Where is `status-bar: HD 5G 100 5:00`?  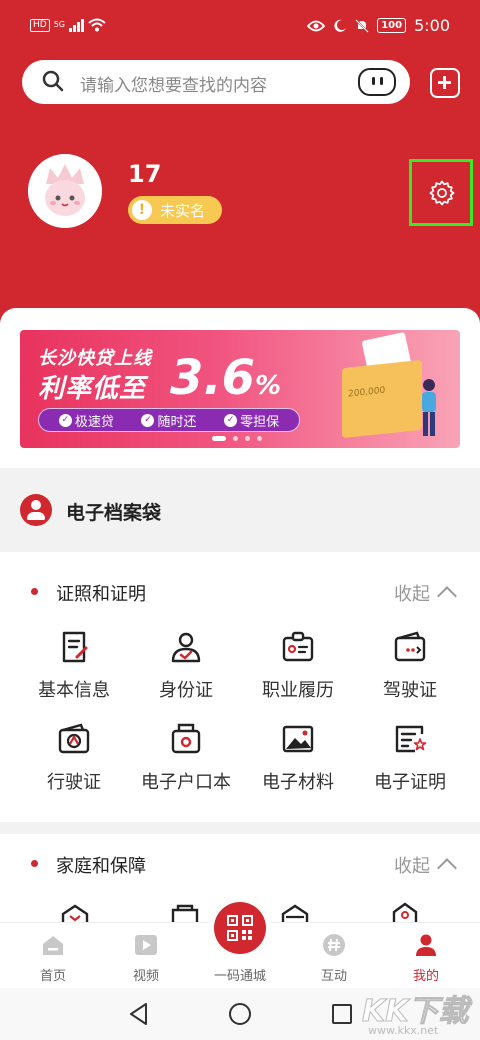 status-bar: HD 5G 100 5:00 is located at coordinates (240, 27).